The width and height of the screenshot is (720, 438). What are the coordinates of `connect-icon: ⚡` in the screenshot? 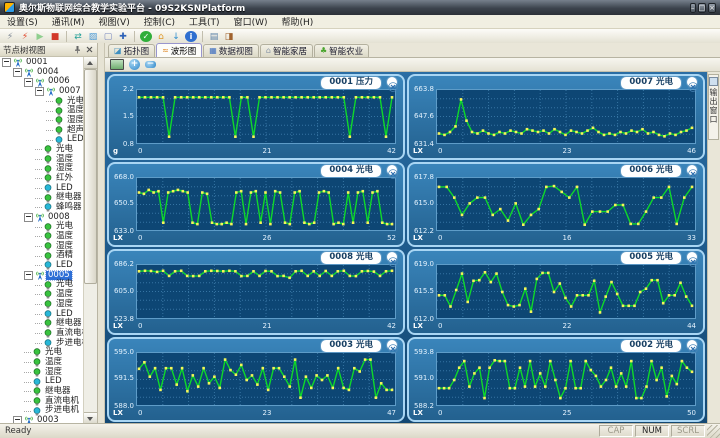 It's located at (10, 37).